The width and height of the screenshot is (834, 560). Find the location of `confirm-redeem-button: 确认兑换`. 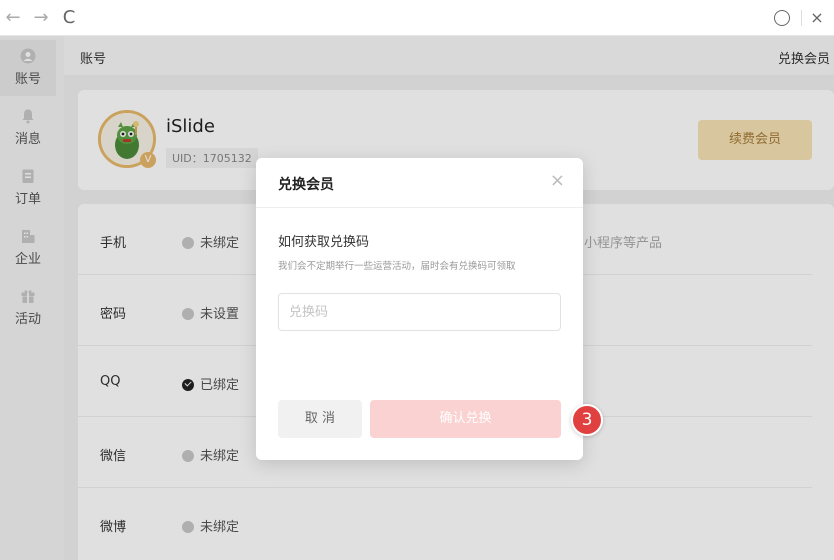

confirm-redeem-button: 确认兑换 is located at coordinates (465, 419).